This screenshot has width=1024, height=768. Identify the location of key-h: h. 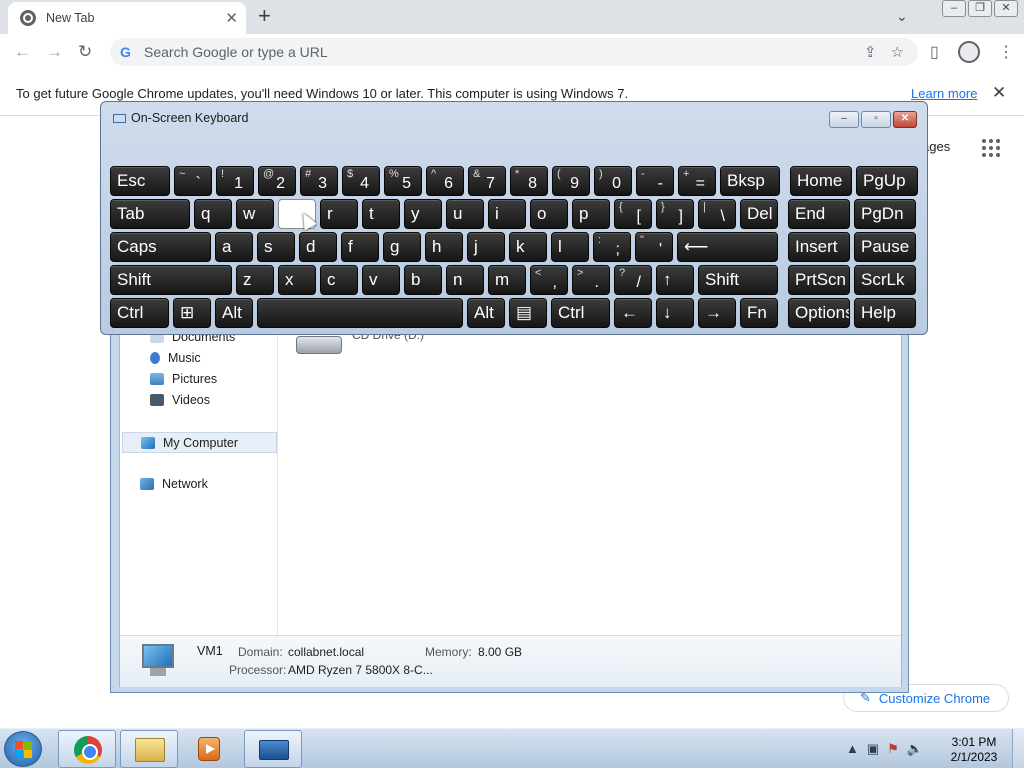
(444, 247).